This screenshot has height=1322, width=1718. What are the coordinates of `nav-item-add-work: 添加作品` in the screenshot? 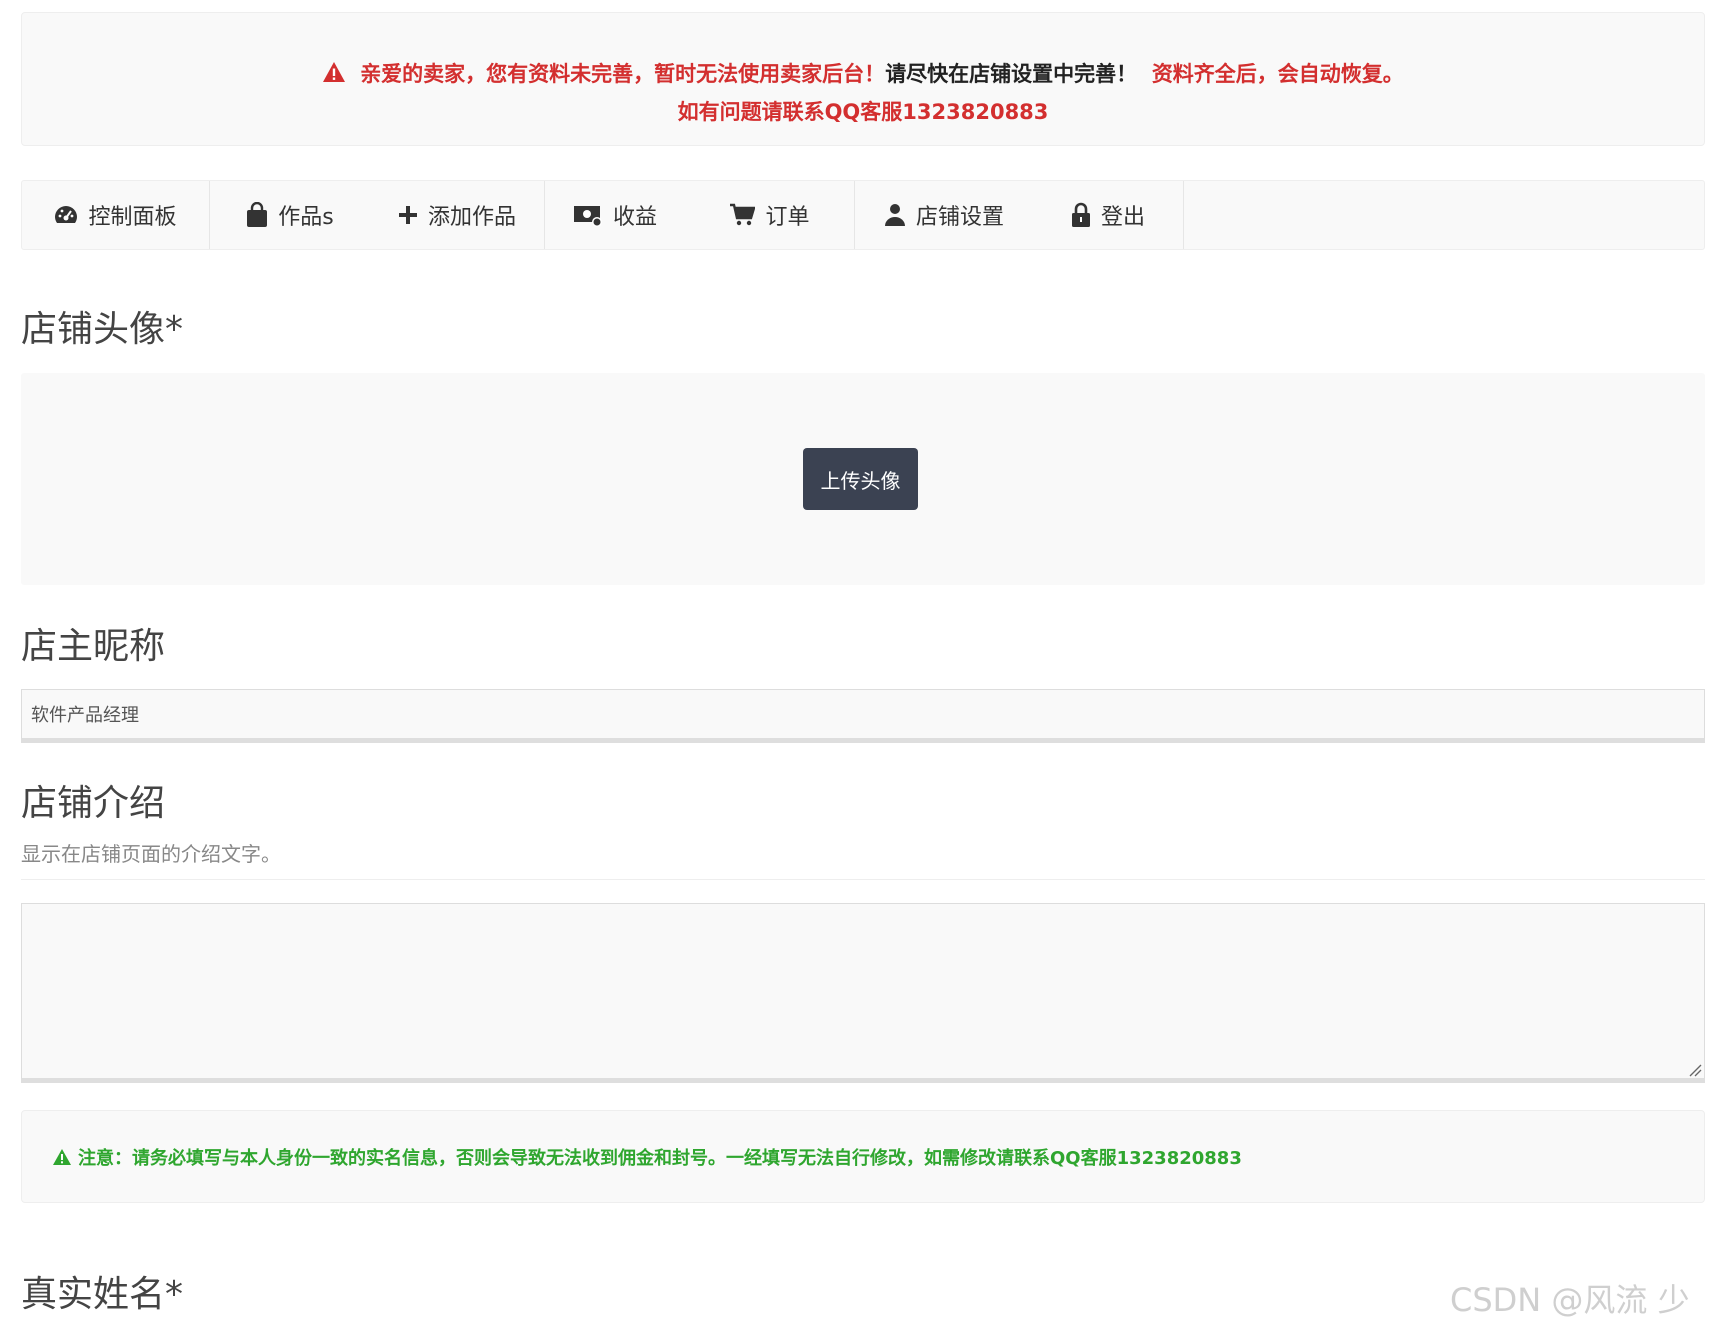 It's located at (457, 215).